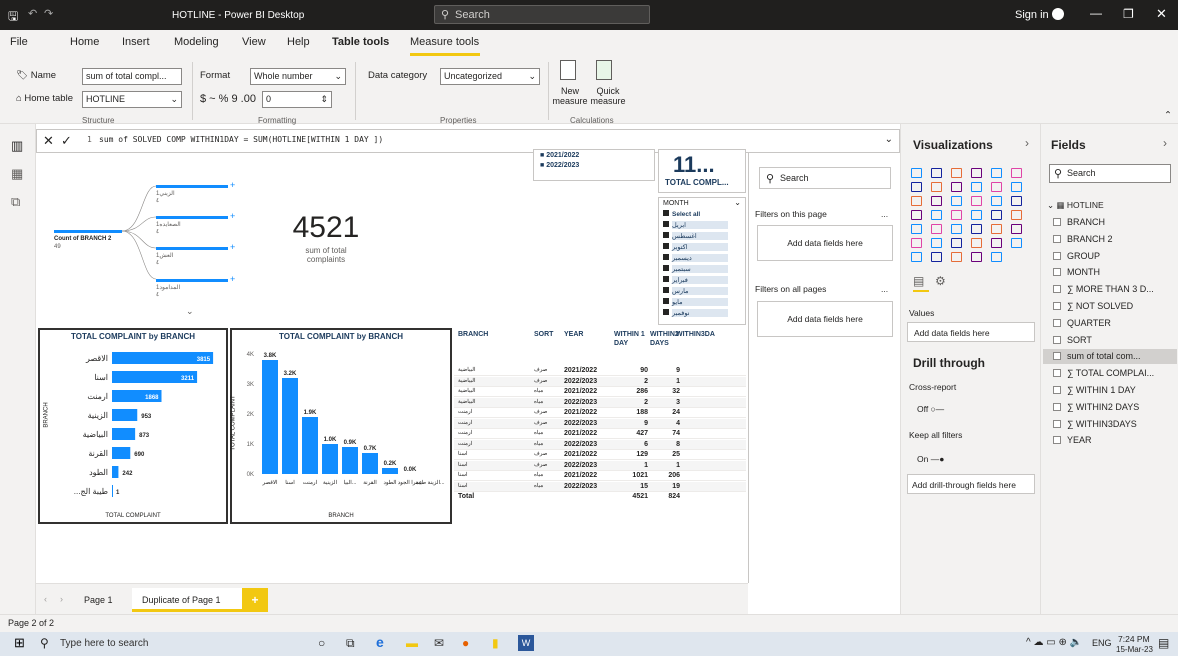 The height and width of the screenshot is (656, 1178). What do you see at coordinates (1165, 143) in the screenshot?
I see `chevron-right-icon: ›` at bounding box center [1165, 143].